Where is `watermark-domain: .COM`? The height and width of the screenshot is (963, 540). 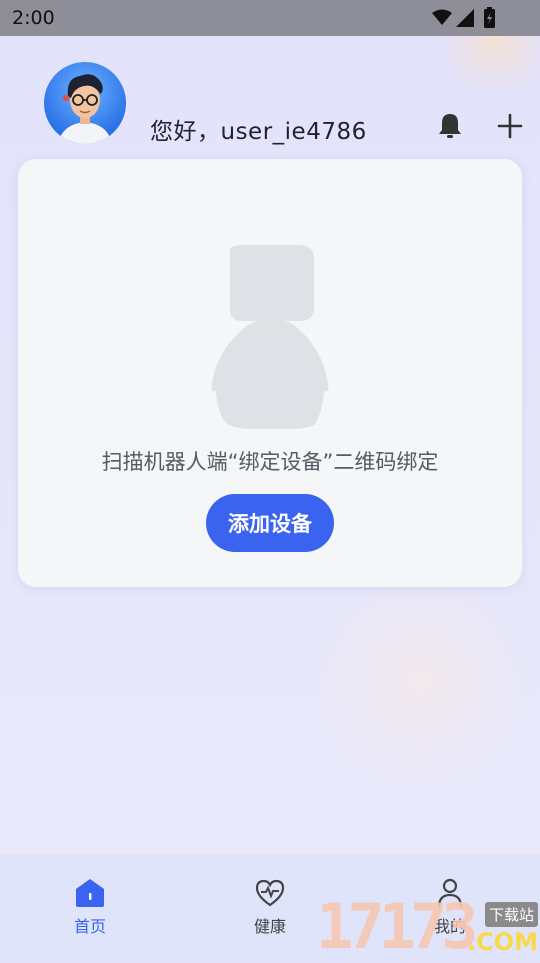 watermark-domain: .COM is located at coordinates (502, 942).